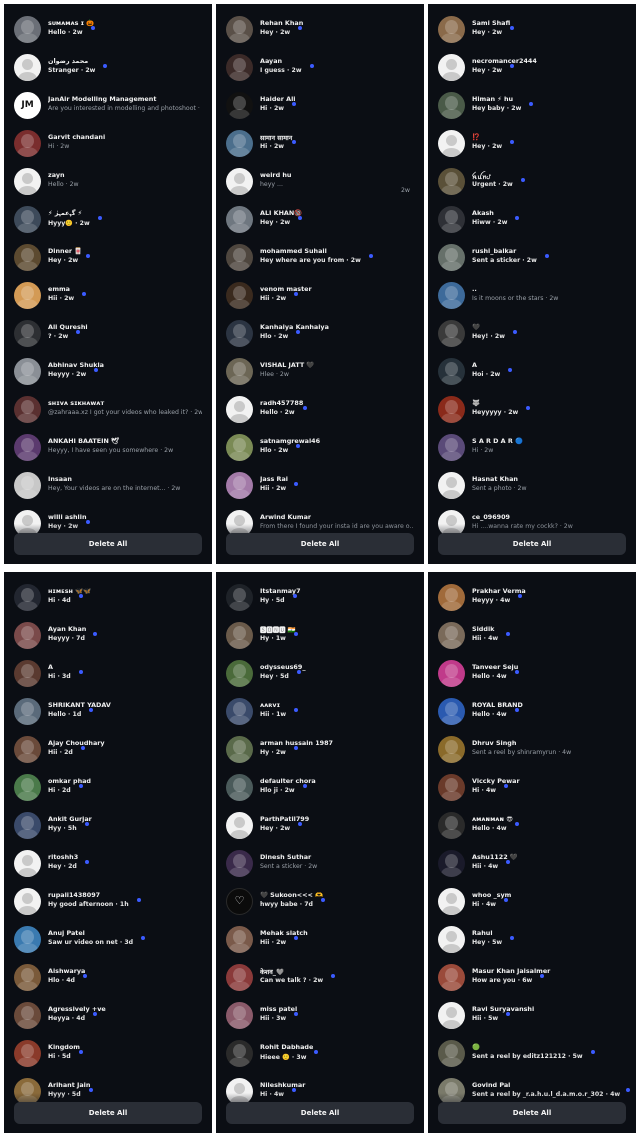 This screenshot has height=1137, width=640. I want to click on message-row: केशव_🩶 Can we talk ? · 2w, so click(320, 983).